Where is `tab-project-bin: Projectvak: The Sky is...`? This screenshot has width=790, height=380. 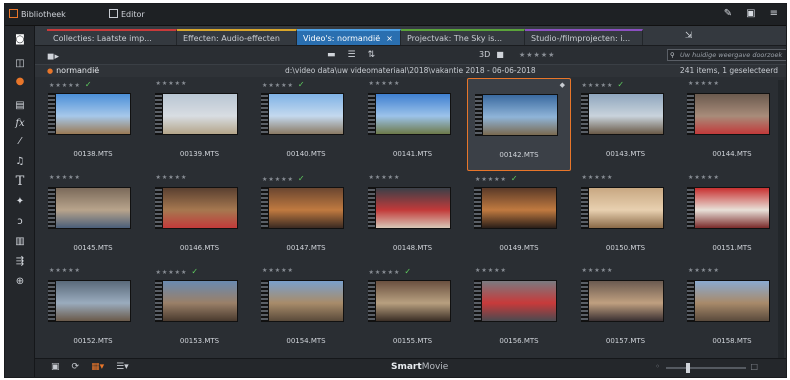
tab-project-bin: Projectvak: The Sky is... is located at coordinates (463, 37).